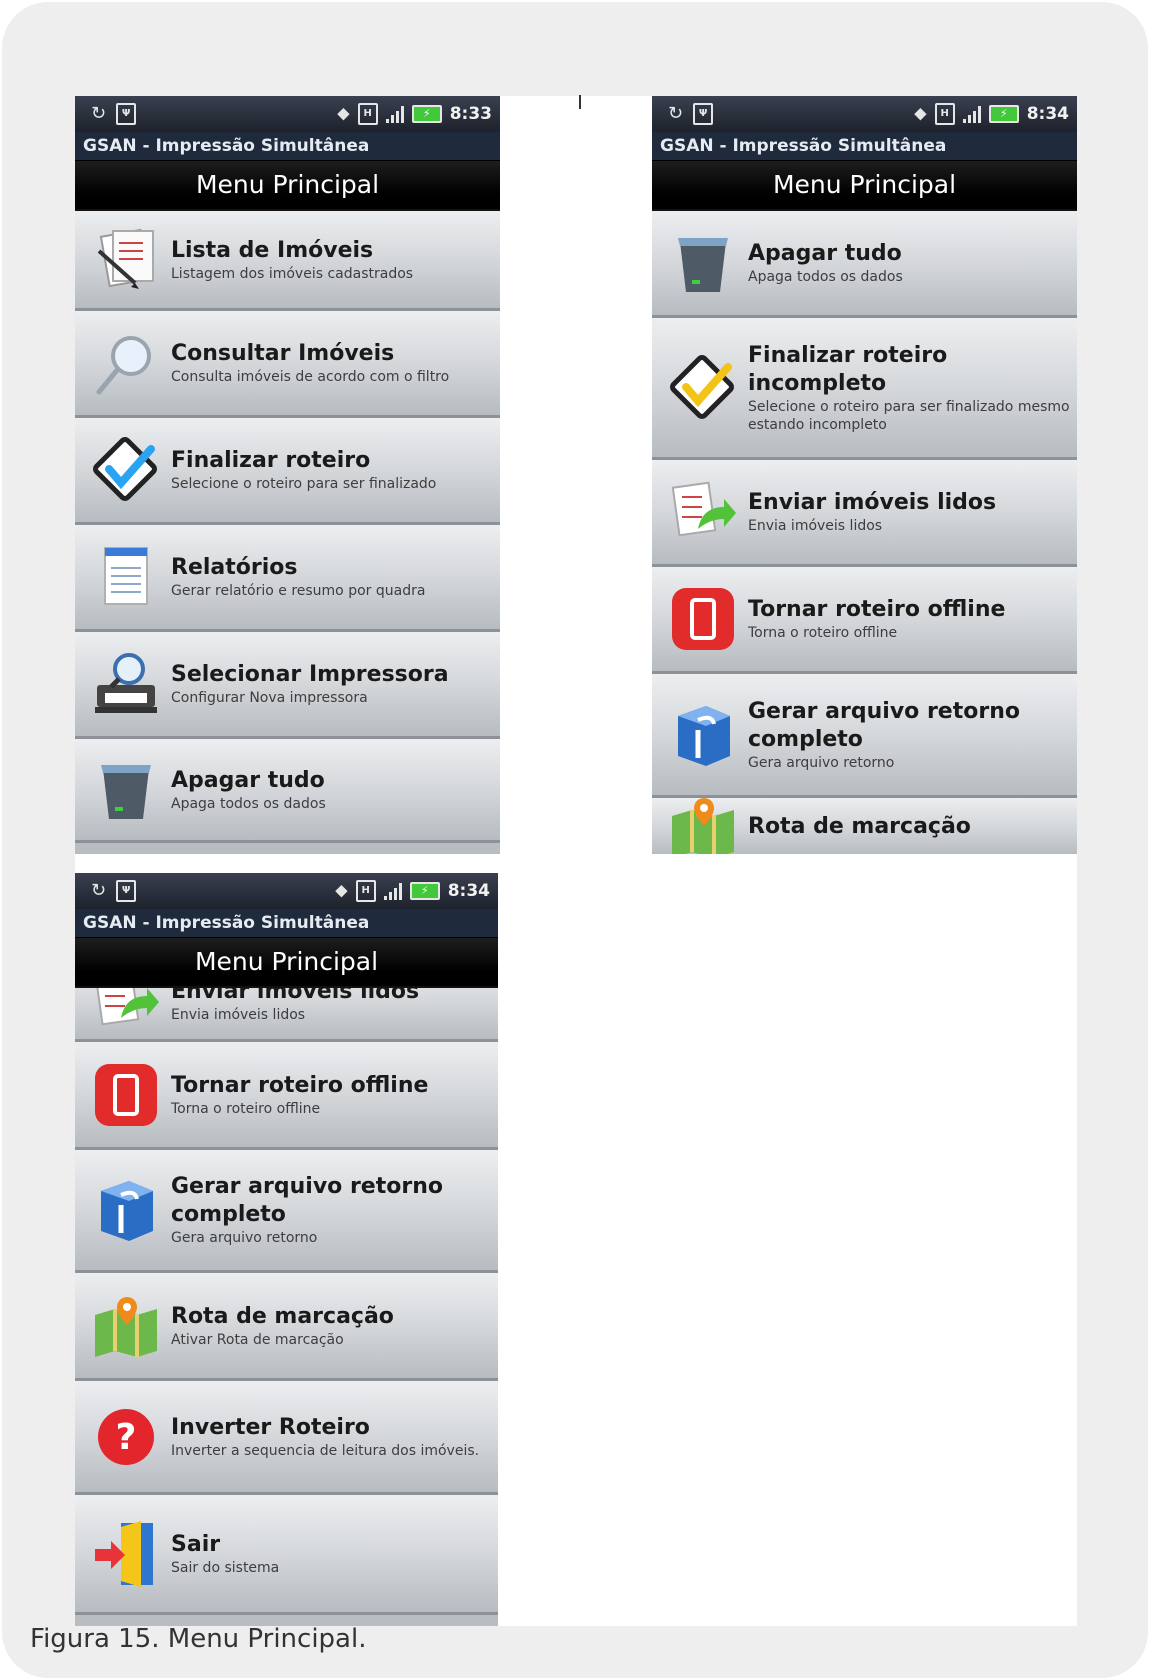  Describe the element at coordinates (126, 470) in the screenshot. I see `checkmark-icon` at that location.